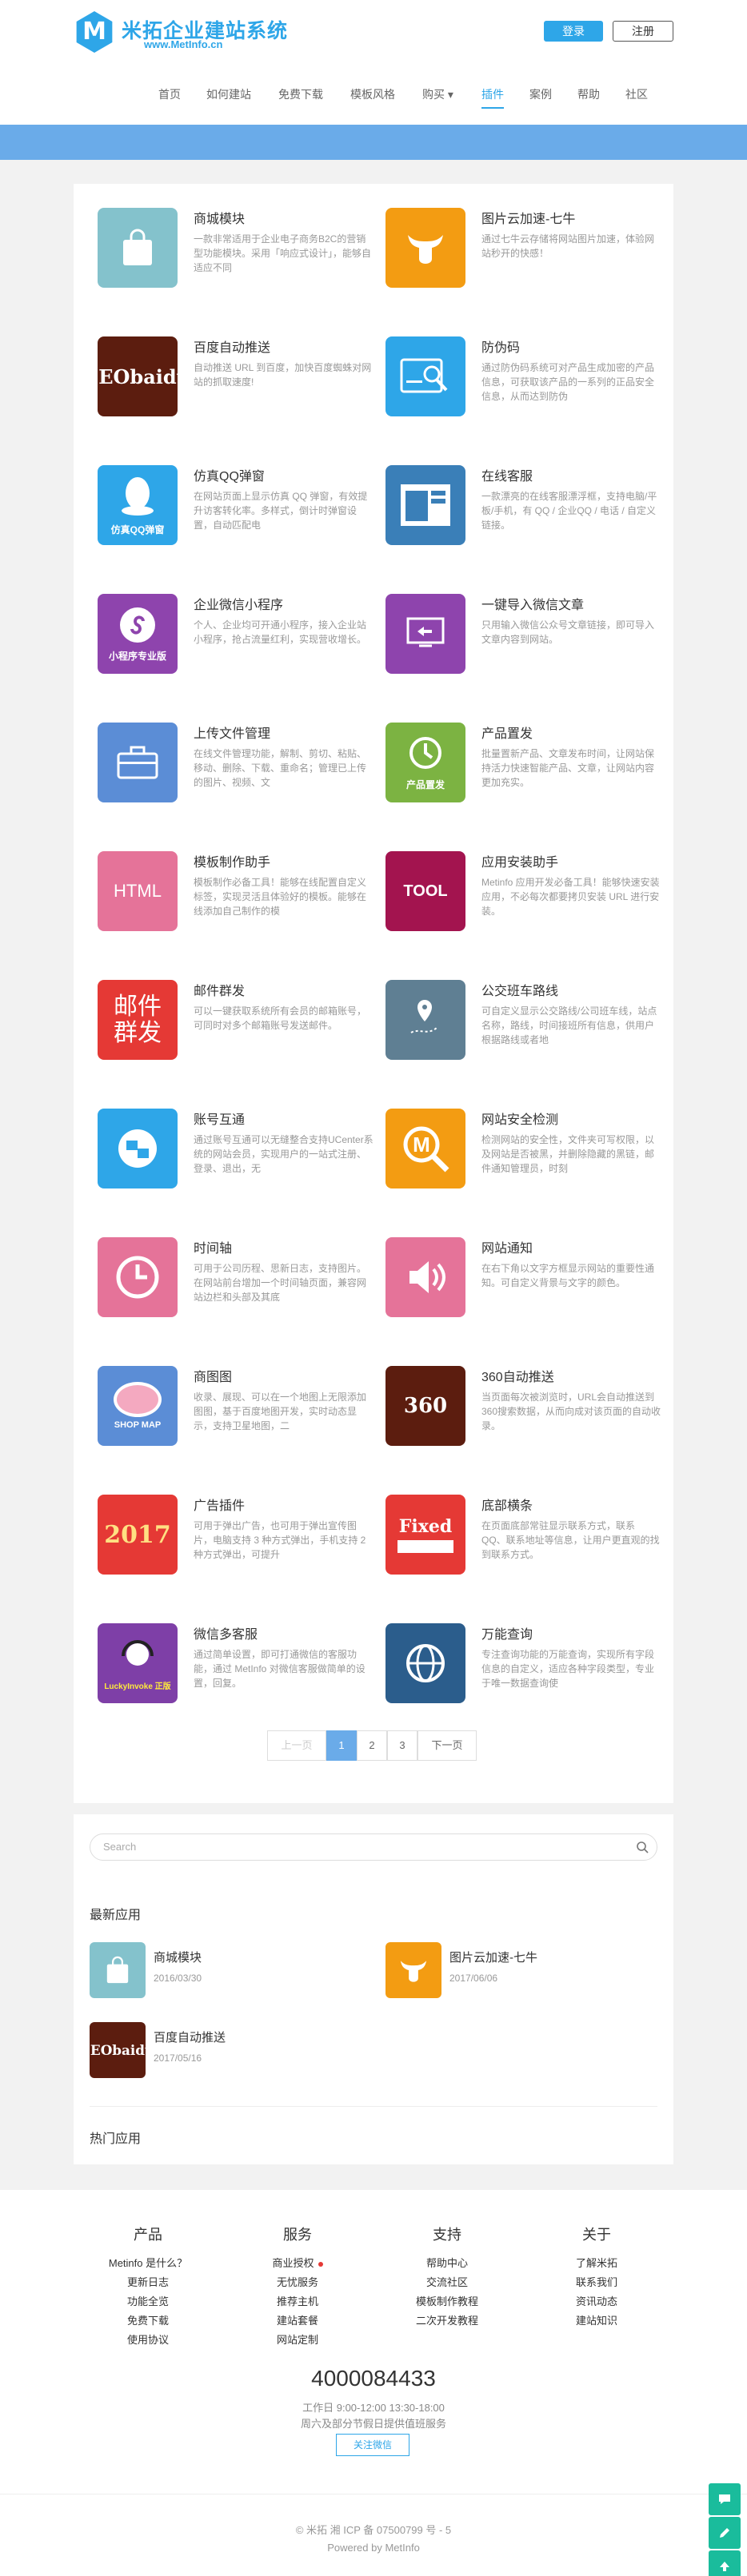  I want to click on footer-link: 交流社区, so click(447, 2282).